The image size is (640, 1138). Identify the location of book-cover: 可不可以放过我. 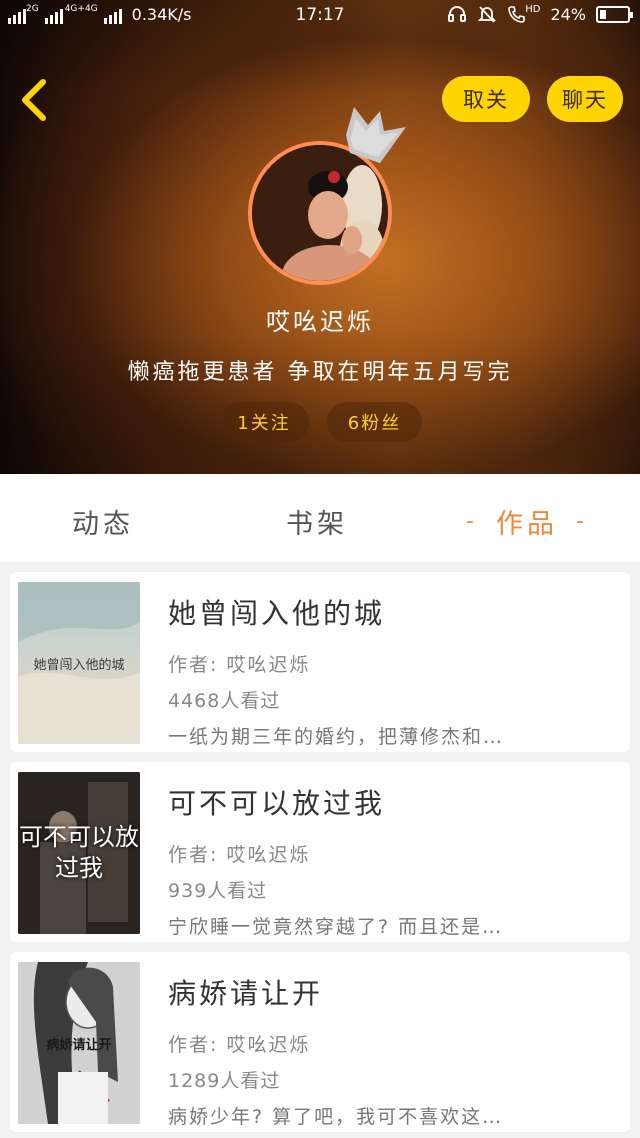
(79, 853).